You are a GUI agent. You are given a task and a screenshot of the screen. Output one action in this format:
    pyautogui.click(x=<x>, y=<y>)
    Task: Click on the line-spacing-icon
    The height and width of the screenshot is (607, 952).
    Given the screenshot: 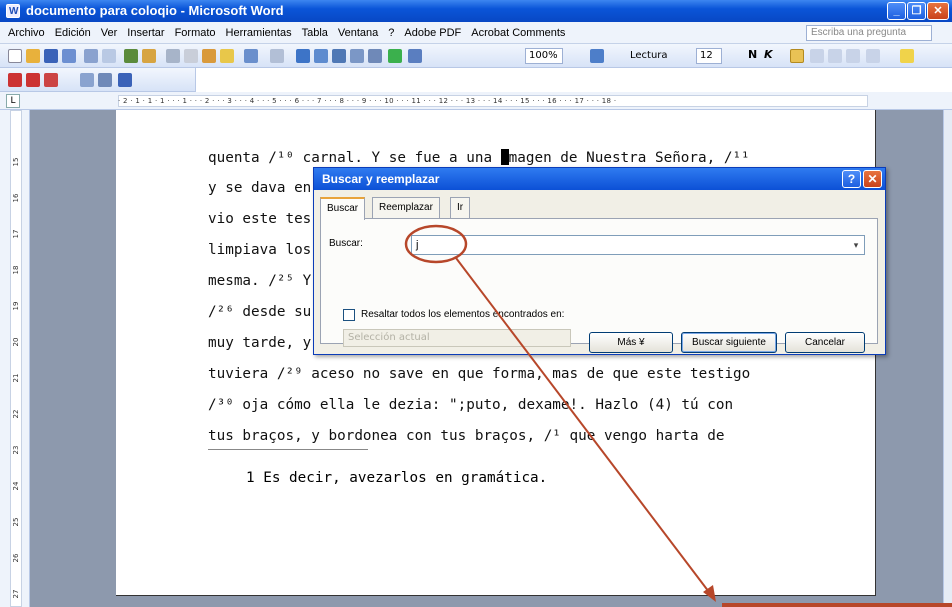 What is the action you would take?
    pyautogui.click(x=873, y=56)
    